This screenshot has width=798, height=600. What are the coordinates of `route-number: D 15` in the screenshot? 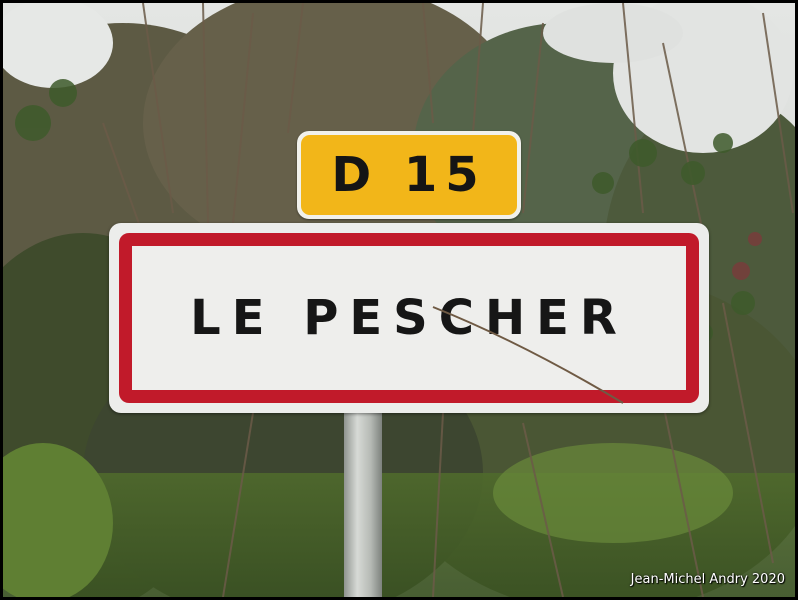 It's located at (409, 175).